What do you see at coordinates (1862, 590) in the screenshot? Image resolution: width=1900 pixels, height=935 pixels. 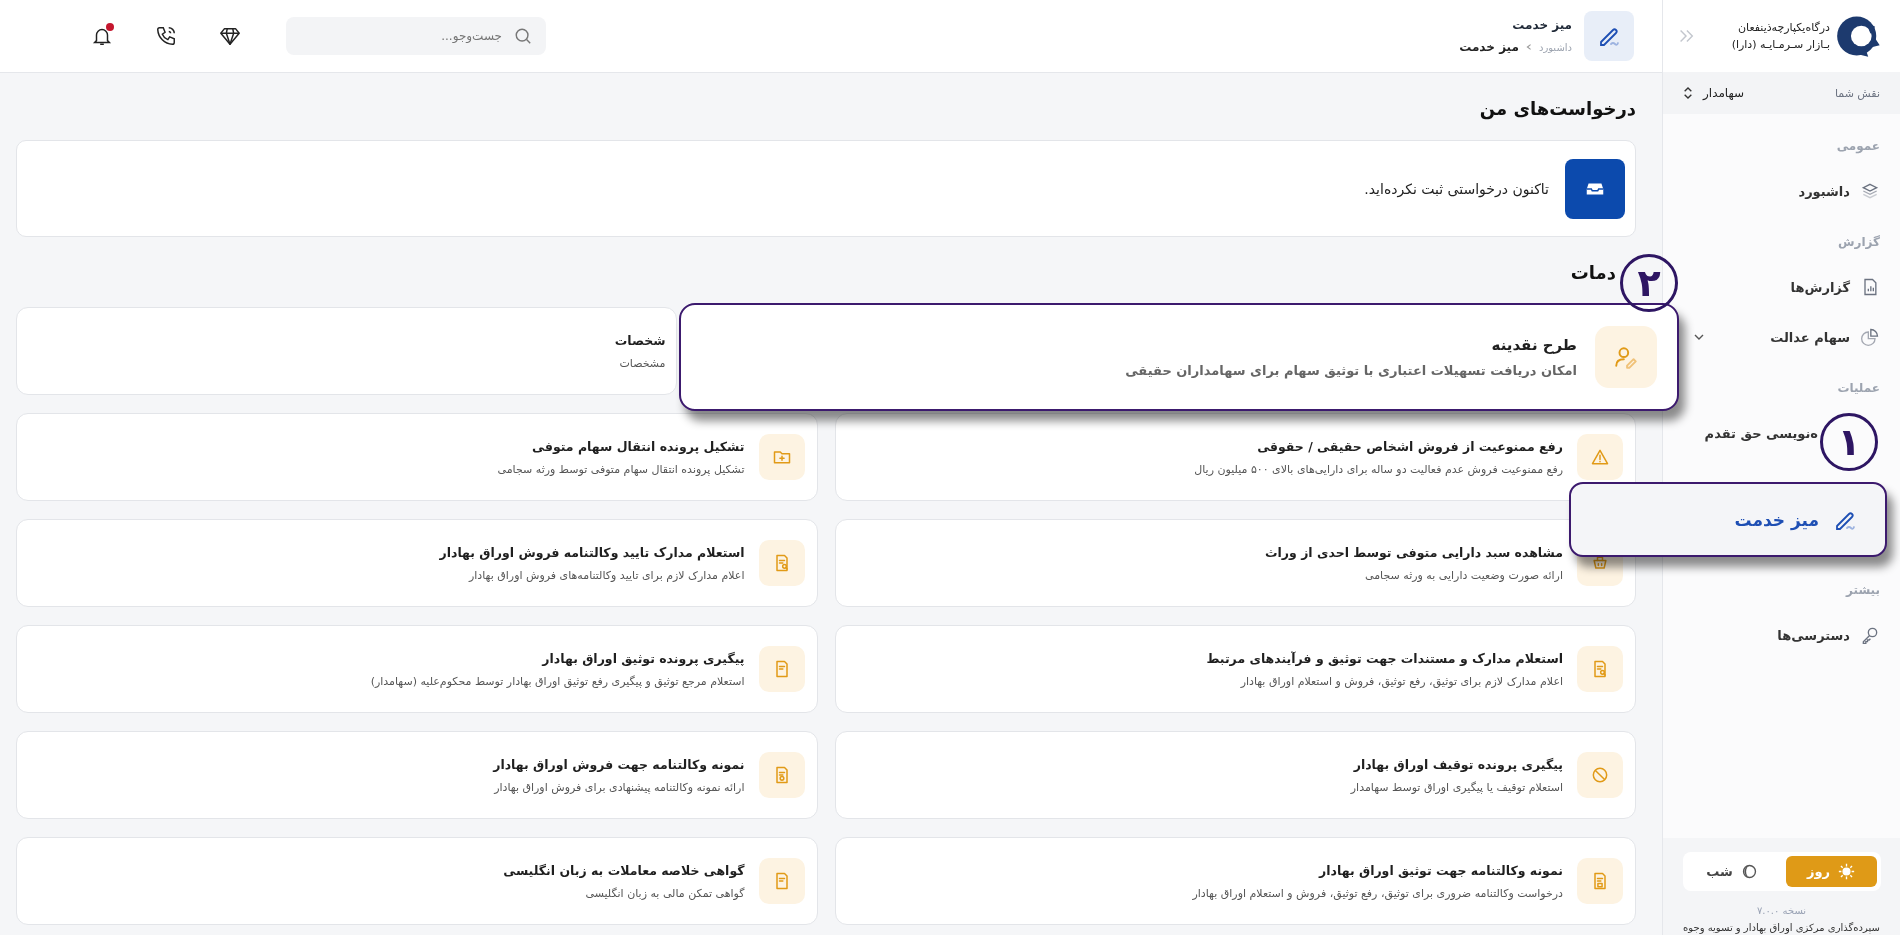 I see `section-label: بیشتر` at bounding box center [1862, 590].